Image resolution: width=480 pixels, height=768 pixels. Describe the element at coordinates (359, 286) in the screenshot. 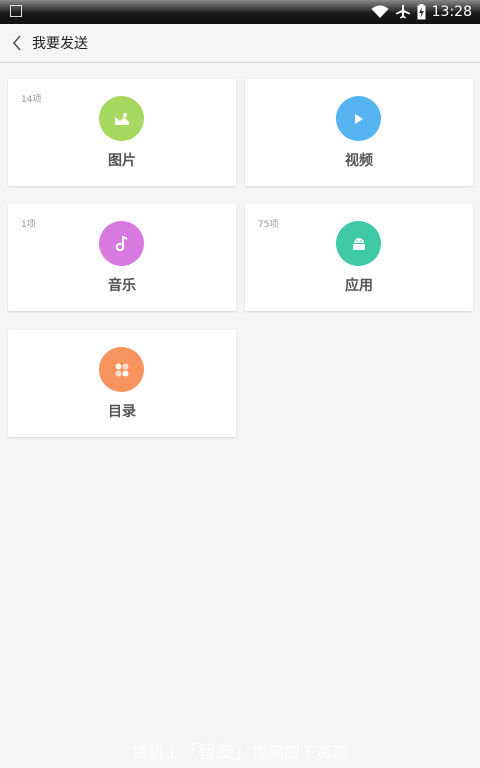

I see `category-label: 应用` at that location.